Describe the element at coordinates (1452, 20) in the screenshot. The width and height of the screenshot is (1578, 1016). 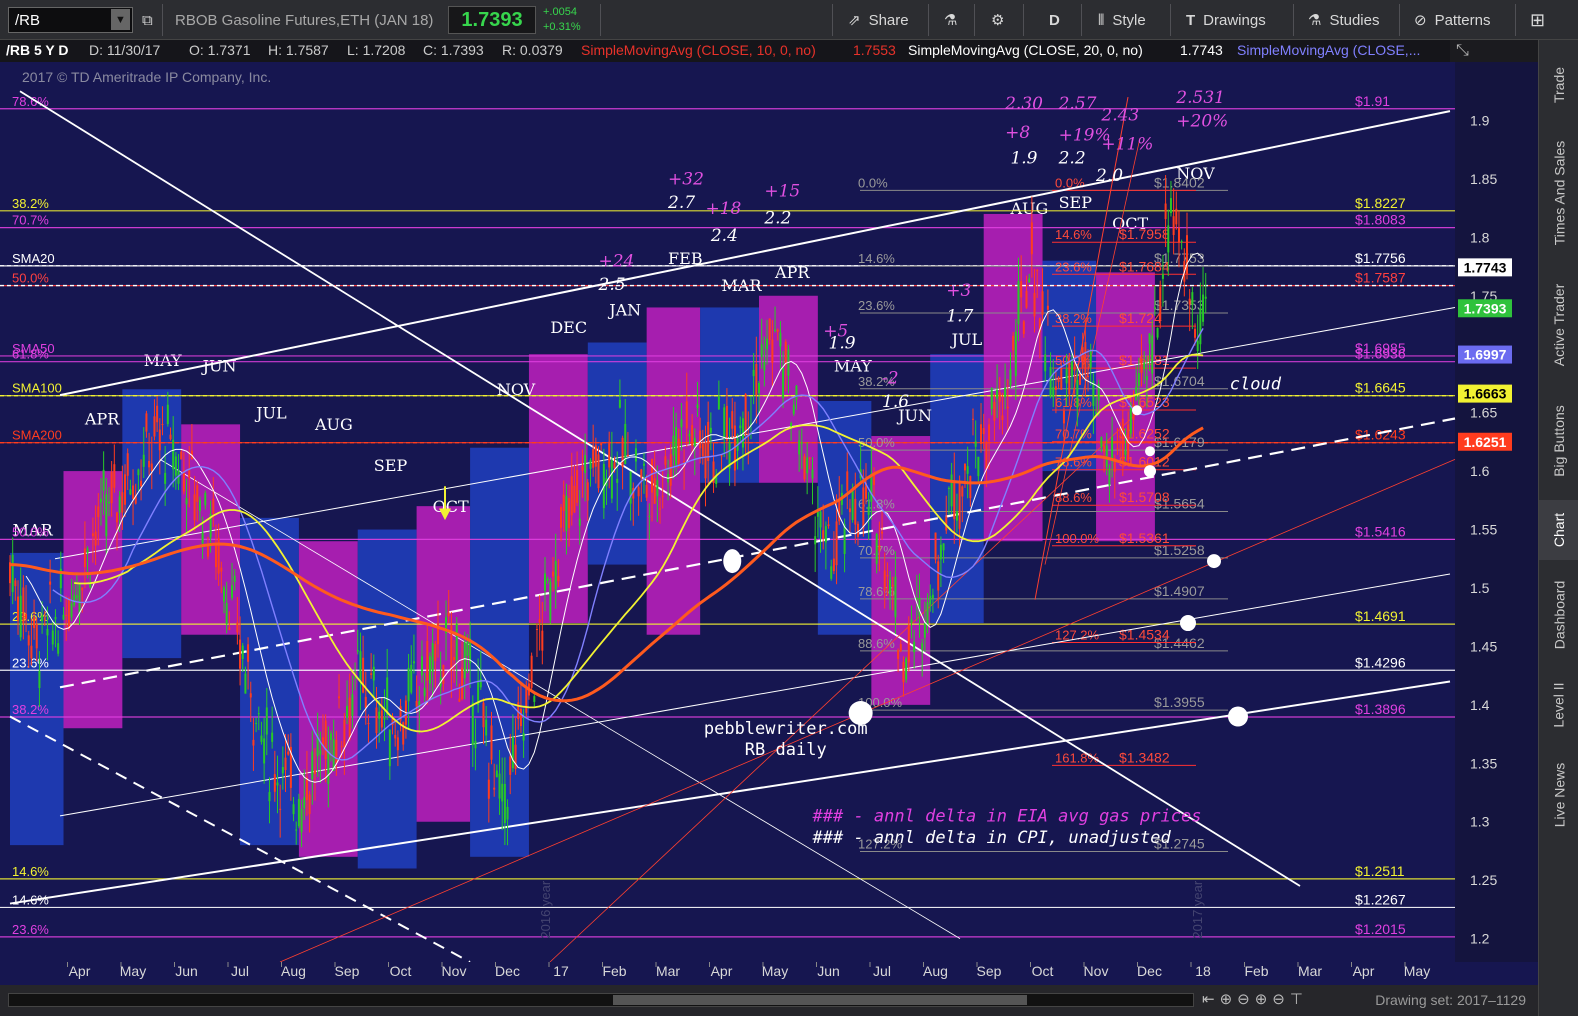
I see `patterns-button: ⊘ Patterns` at that location.